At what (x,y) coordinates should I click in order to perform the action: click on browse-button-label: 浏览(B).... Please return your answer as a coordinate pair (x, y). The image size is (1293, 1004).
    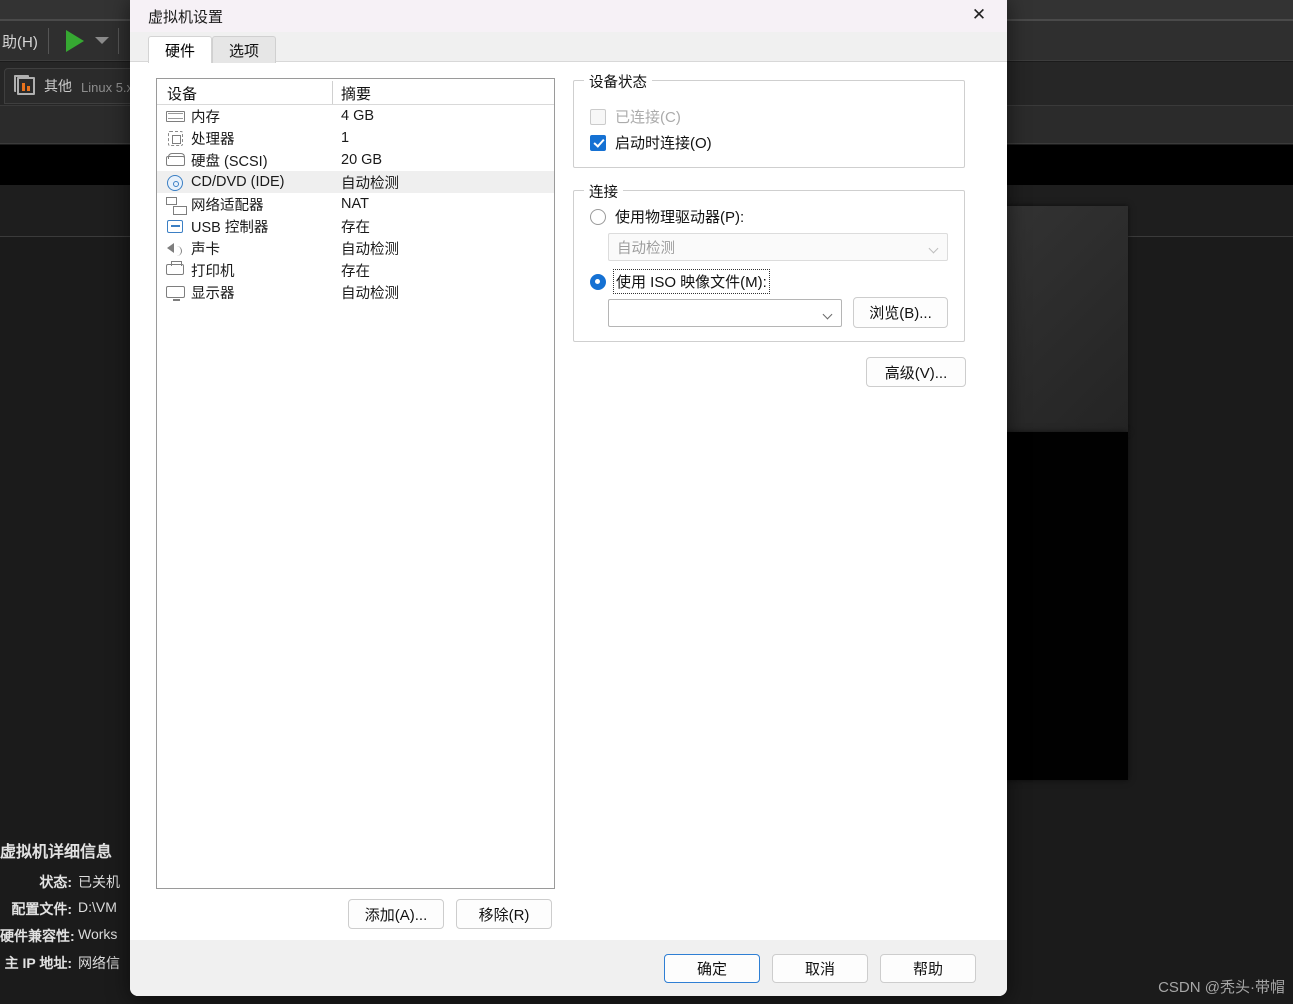
    Looking at the image, I should click on (900, 313).